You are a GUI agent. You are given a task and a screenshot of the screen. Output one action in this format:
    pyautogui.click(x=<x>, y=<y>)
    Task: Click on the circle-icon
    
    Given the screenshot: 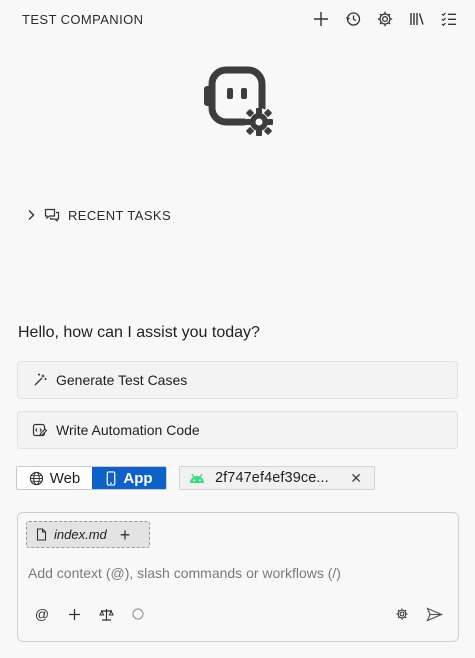 What is the action you would take?
    pyautogui.click(x=138, y=614)
    